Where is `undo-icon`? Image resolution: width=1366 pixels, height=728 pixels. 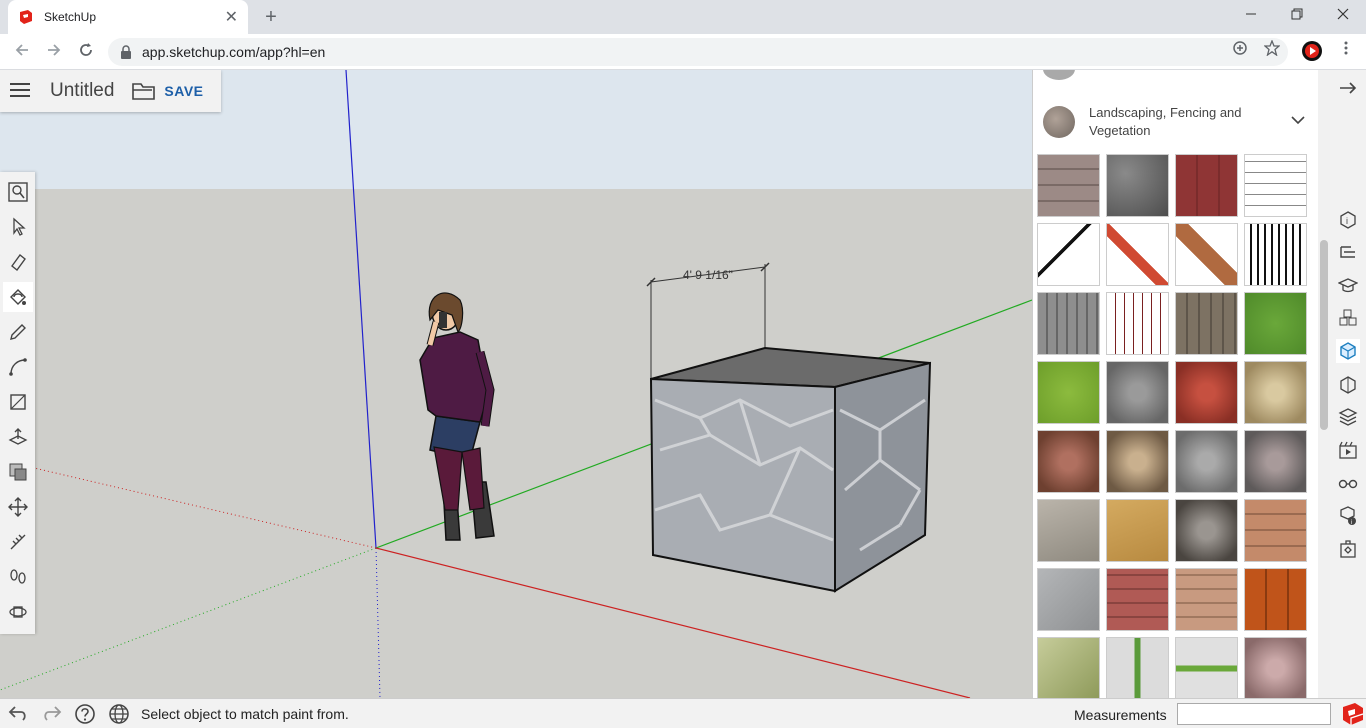
undo-icon is located at coordinates (18, 714).